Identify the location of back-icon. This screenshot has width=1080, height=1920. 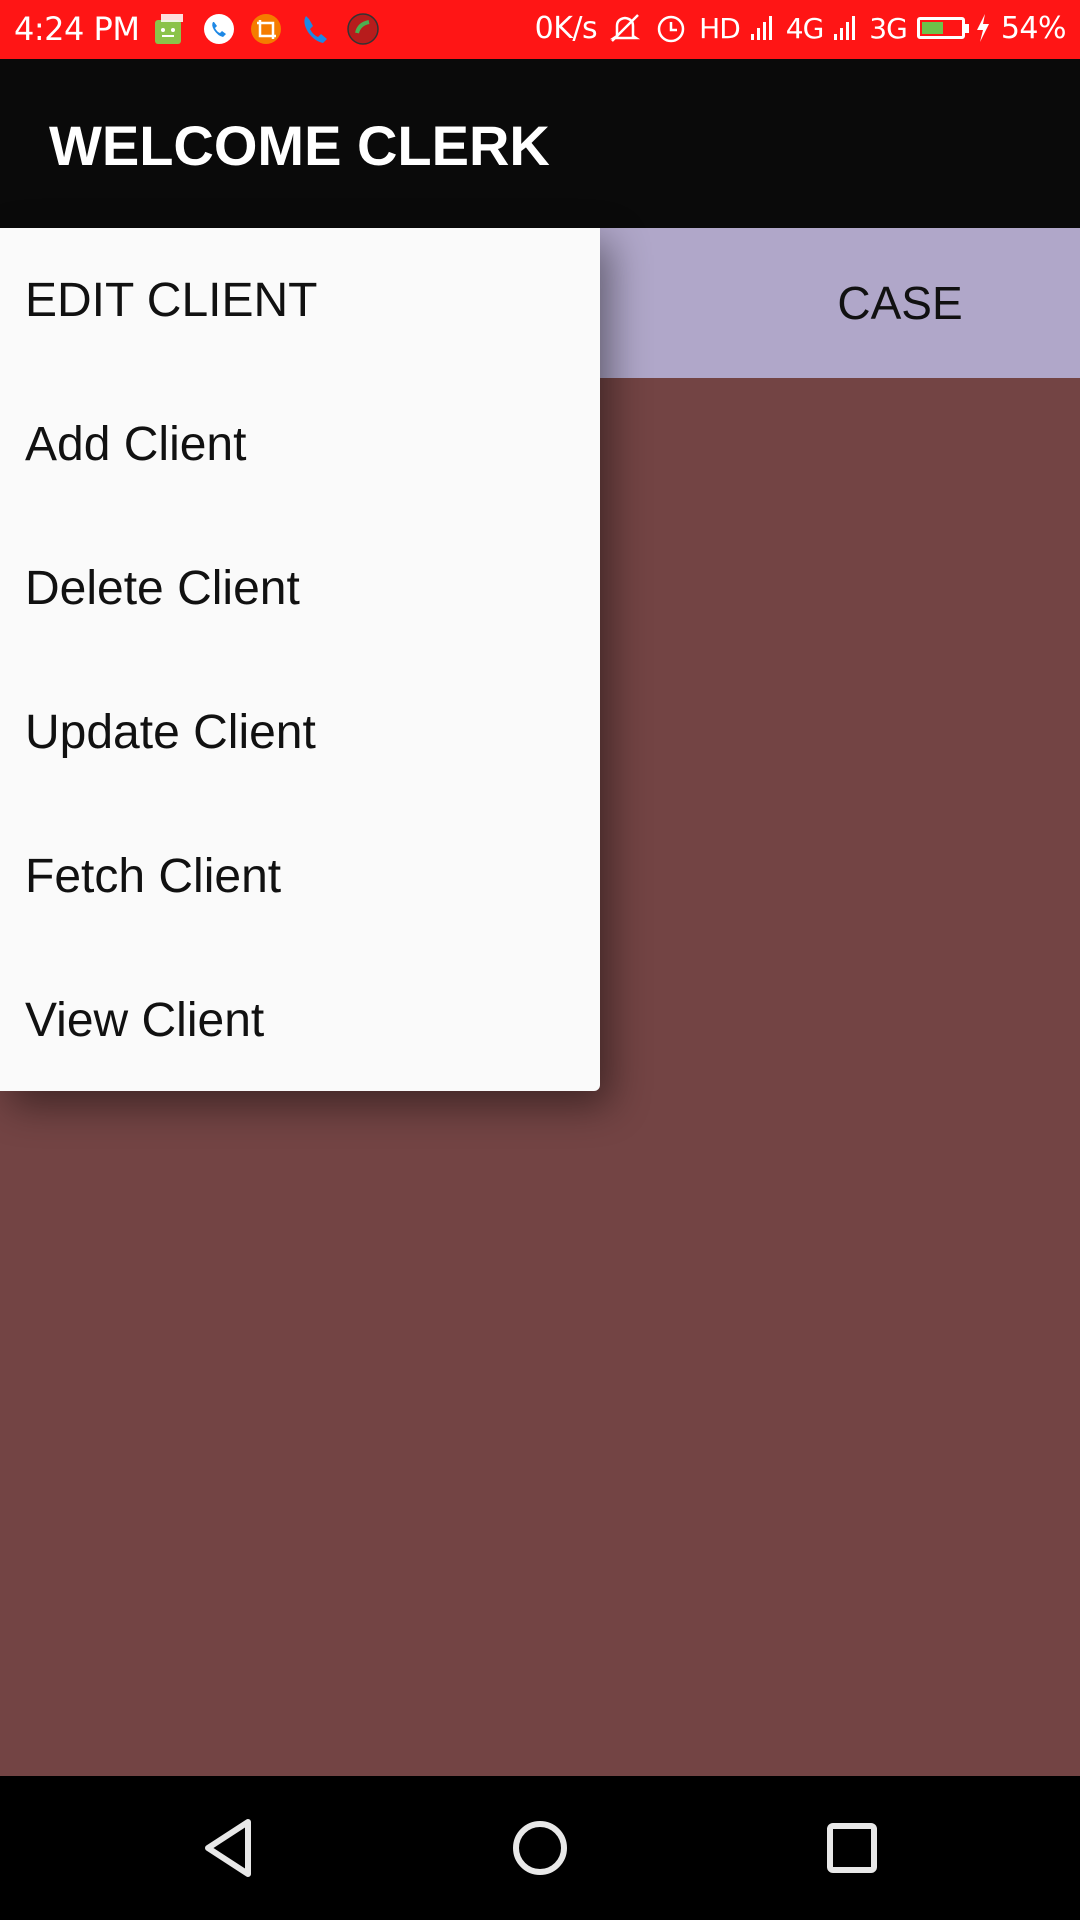
(228, 1848).